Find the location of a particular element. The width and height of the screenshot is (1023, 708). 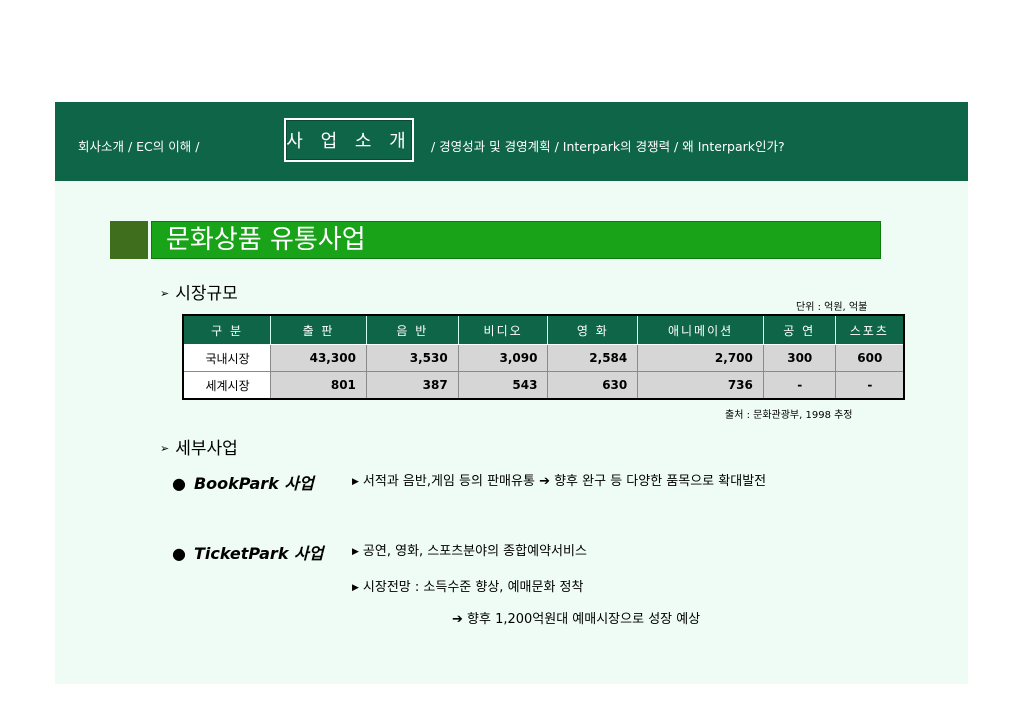

table-cell: 300 is located at coordinates (799, 358).